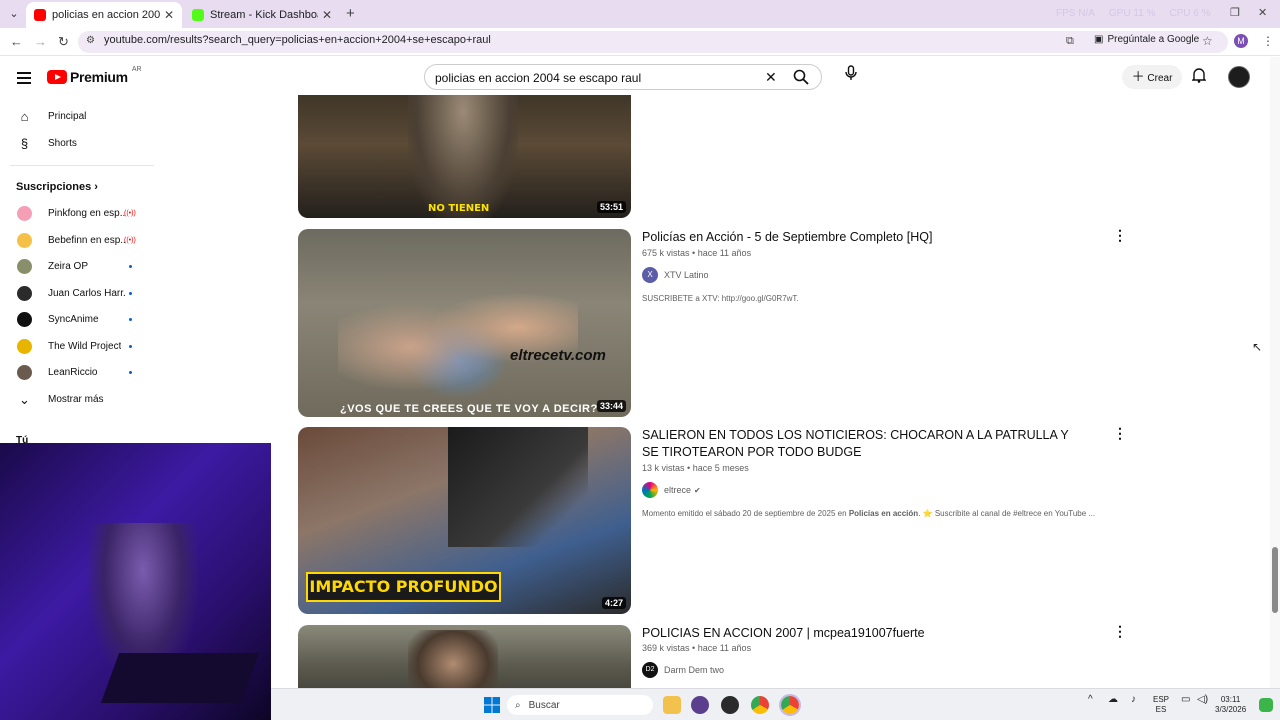  Describe the element at coordinates (1231, 709) in the screenshot. I see `clock-date: 3/3/2026` at that location.